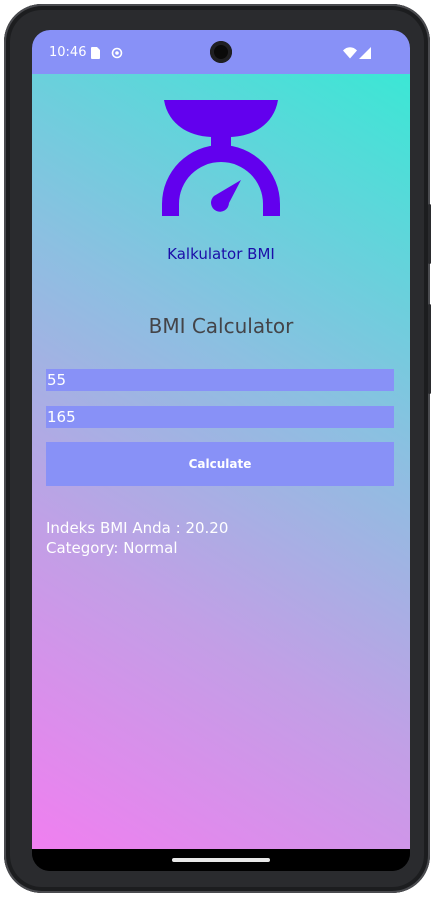  What do you see at coordinates (220, 380) in the screenshot?
I see `weight-input: 55` at bounding box center [220, 380].